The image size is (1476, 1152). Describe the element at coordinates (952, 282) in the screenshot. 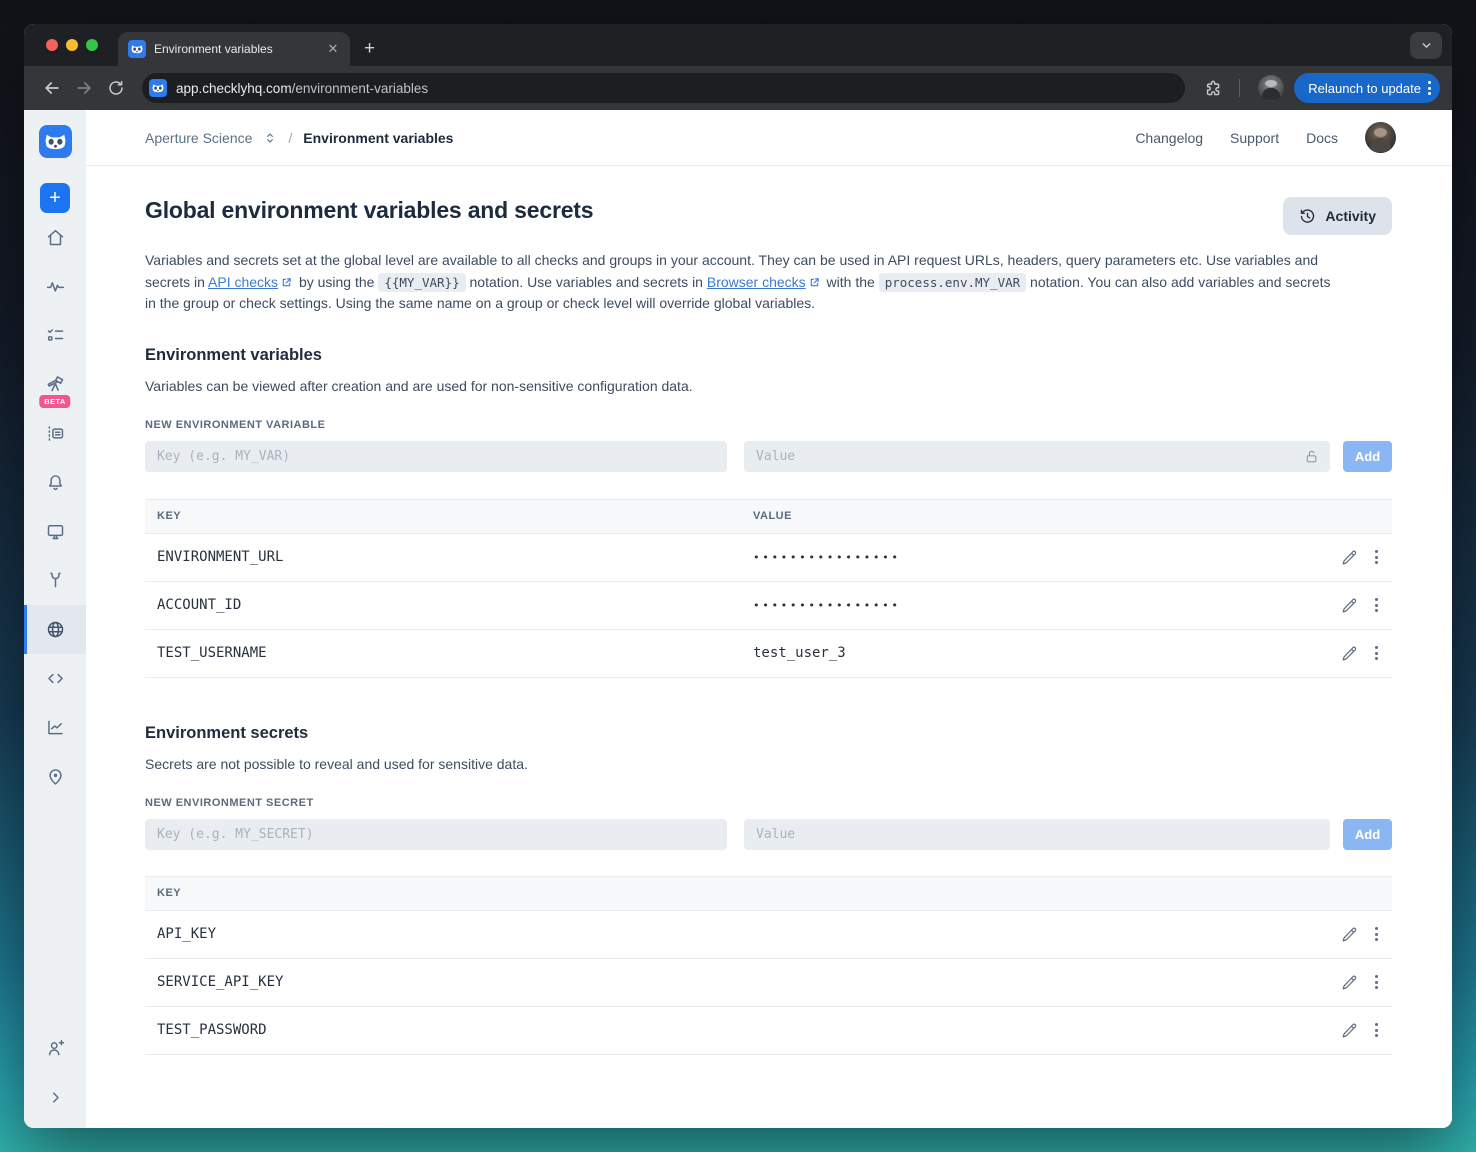

I see `code-snippet: process.env.MY_VAR` at that location.